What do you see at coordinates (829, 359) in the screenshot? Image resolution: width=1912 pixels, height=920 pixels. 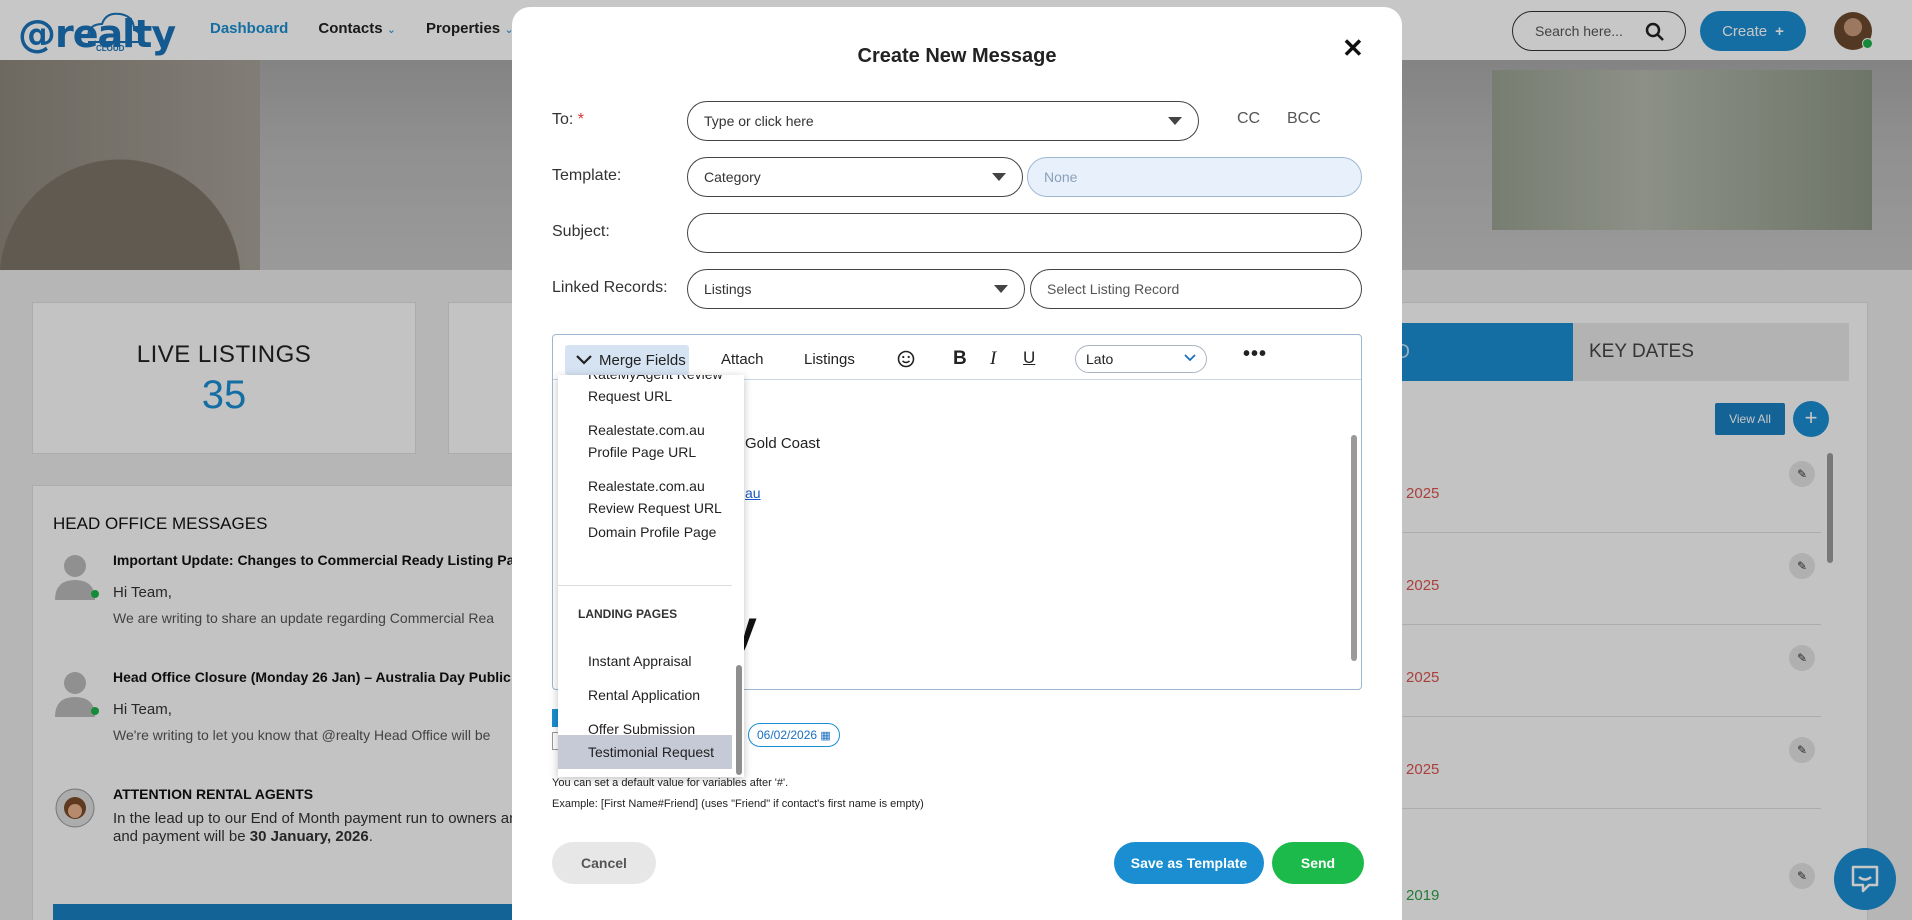 I see `listings-button: Listings` at bounding box center [829, 359].